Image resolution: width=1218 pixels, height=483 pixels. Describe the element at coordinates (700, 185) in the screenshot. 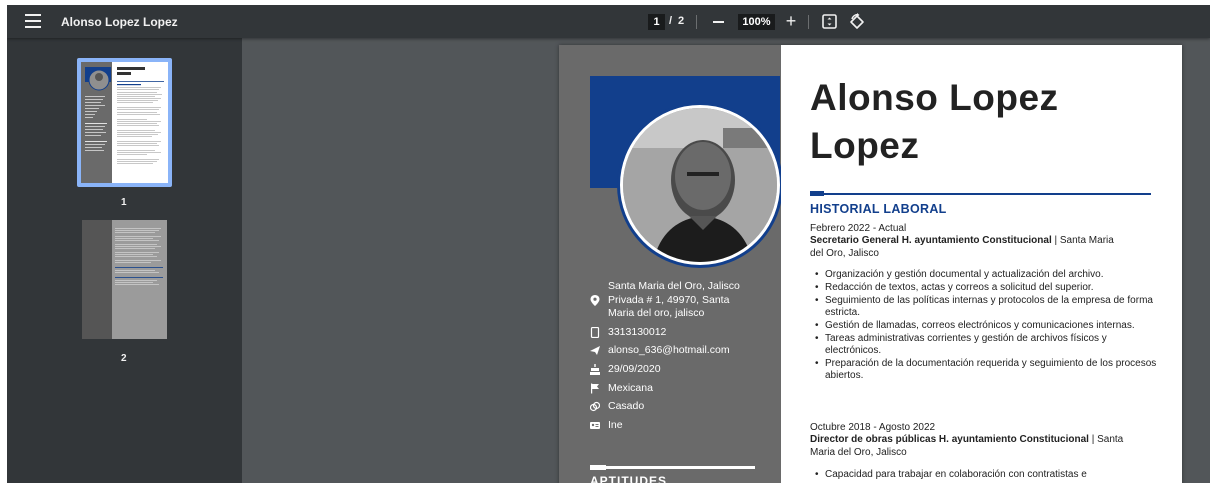

I see `profile-photo` at that location.